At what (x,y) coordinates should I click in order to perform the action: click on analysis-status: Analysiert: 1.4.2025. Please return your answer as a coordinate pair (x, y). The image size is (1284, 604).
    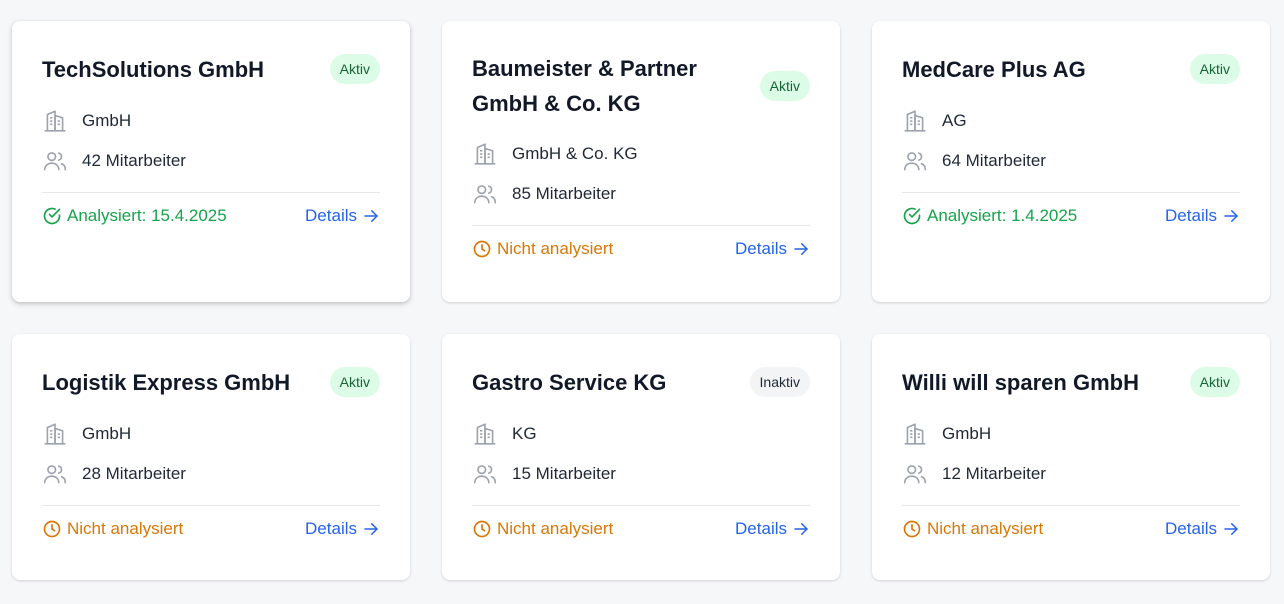
    Looking at the image, I should click on (989, 216).